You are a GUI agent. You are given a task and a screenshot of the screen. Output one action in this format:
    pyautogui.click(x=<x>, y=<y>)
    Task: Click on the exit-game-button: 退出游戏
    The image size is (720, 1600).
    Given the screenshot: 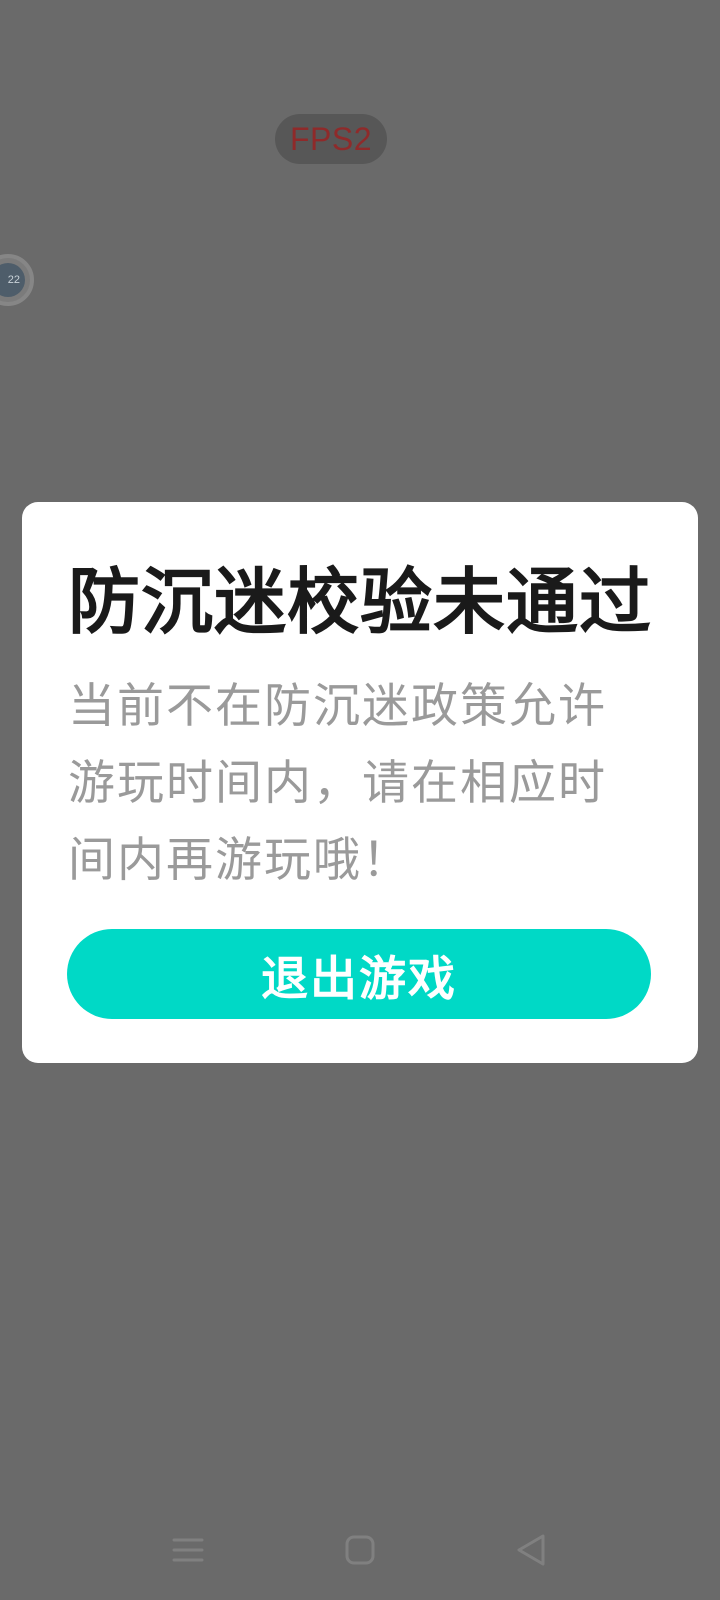 What is the action you would take?
    pyautogui.click(x=359, y=974)
    